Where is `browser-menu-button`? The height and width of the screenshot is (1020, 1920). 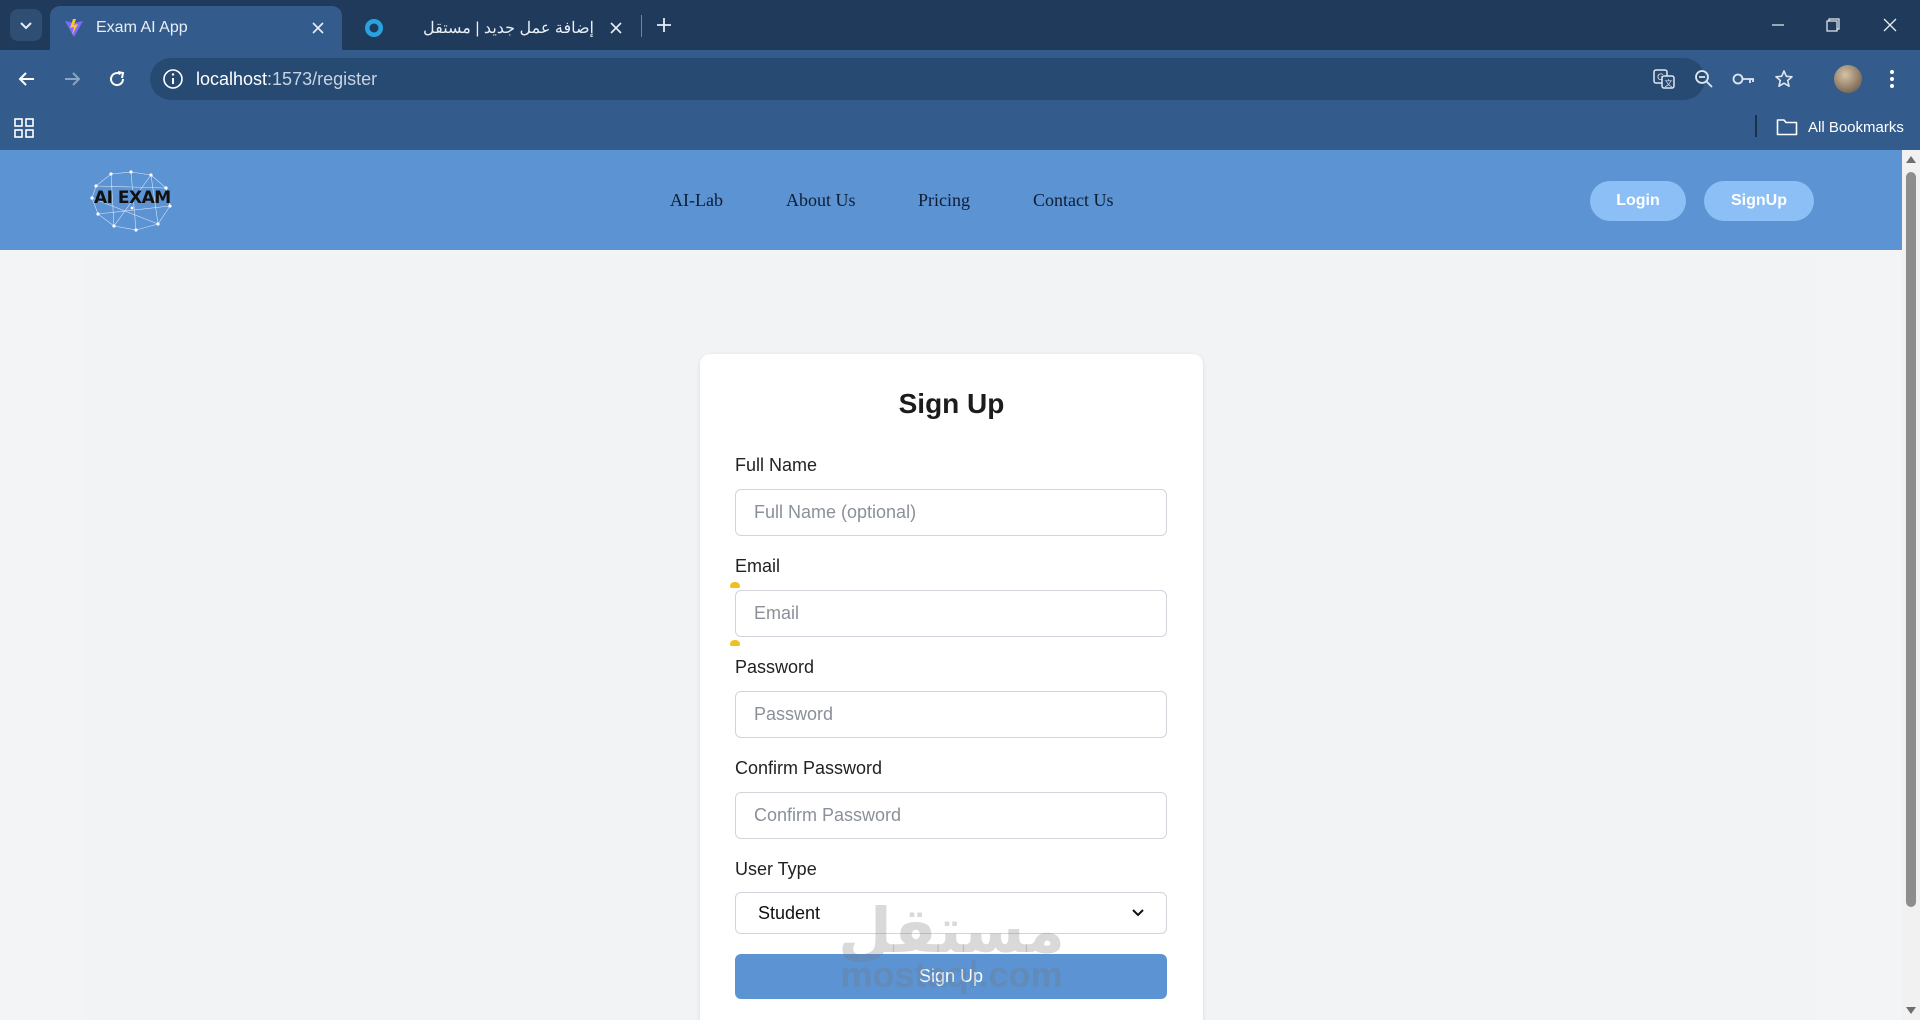 browser-menu-button is located at coordinates (1892, 79).